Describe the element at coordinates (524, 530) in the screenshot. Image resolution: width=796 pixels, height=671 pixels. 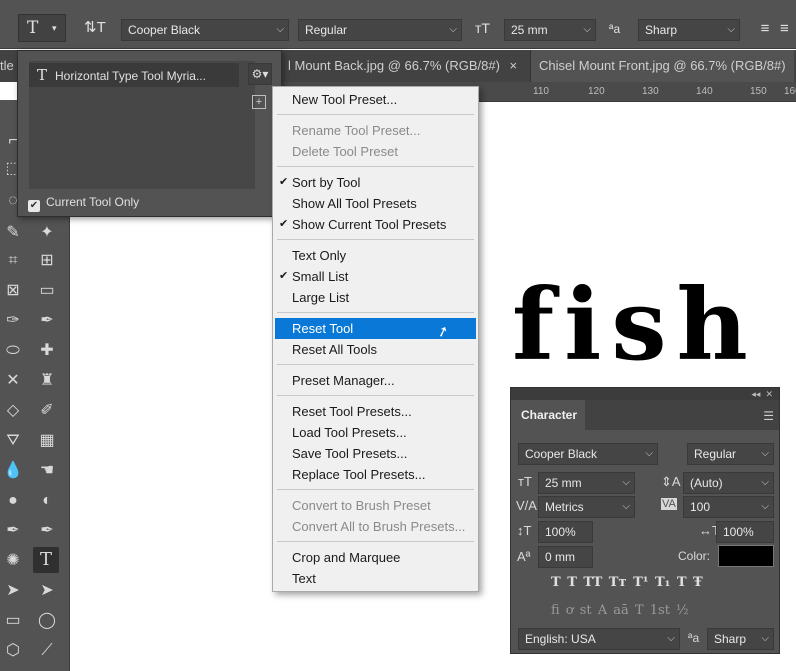
I see `vertical-scale-icon: ↕T` at that location.